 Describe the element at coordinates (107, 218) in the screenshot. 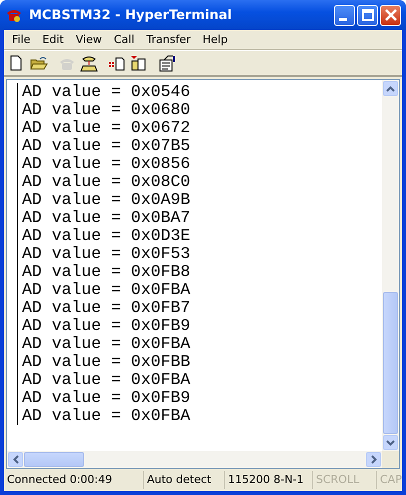

I see `terminal-line: AD value = 0x0BA7` at that location.